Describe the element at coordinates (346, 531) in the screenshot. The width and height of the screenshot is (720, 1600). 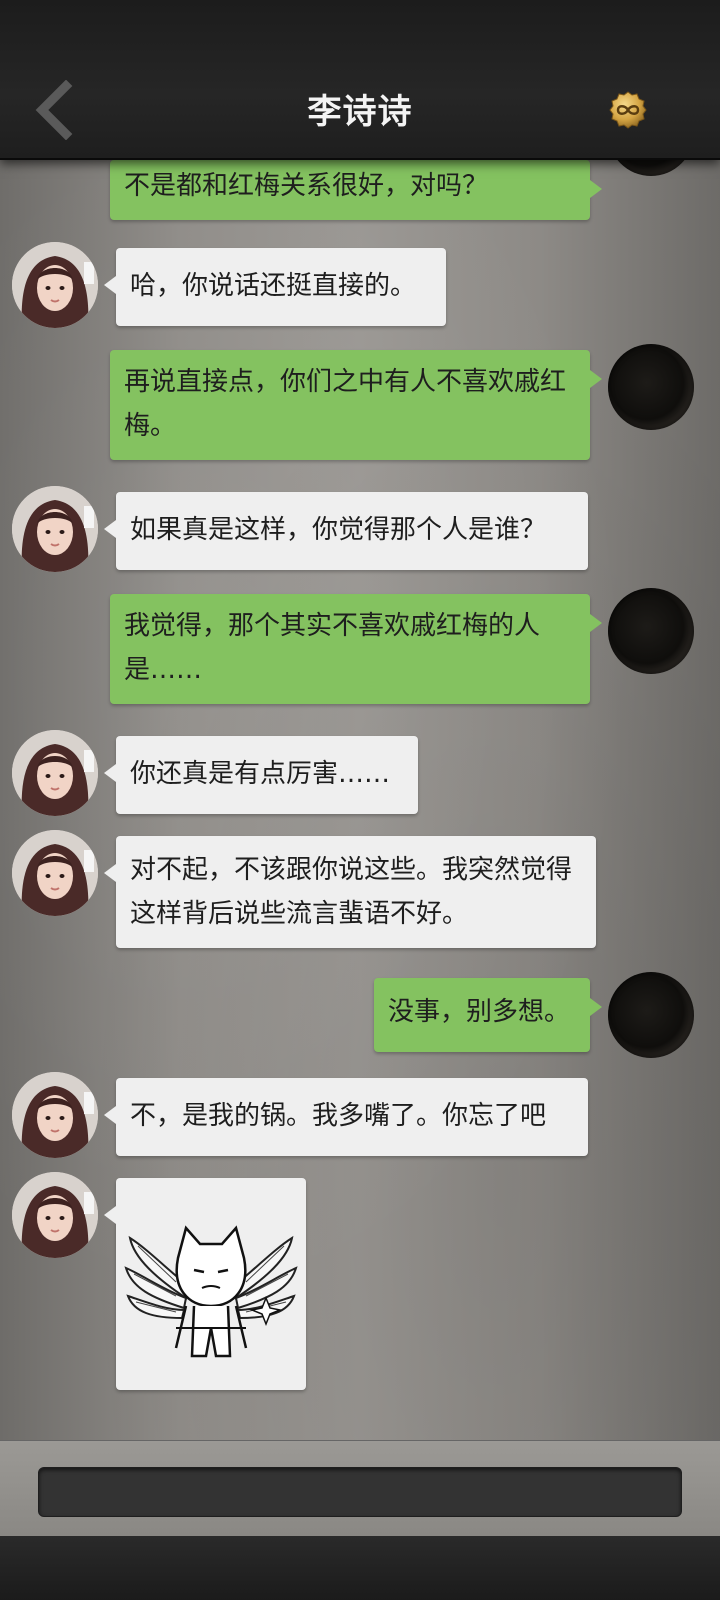
I see `chat-bubble-incoming: 如果真是这样，你觉得那个人是谁？` at that location.